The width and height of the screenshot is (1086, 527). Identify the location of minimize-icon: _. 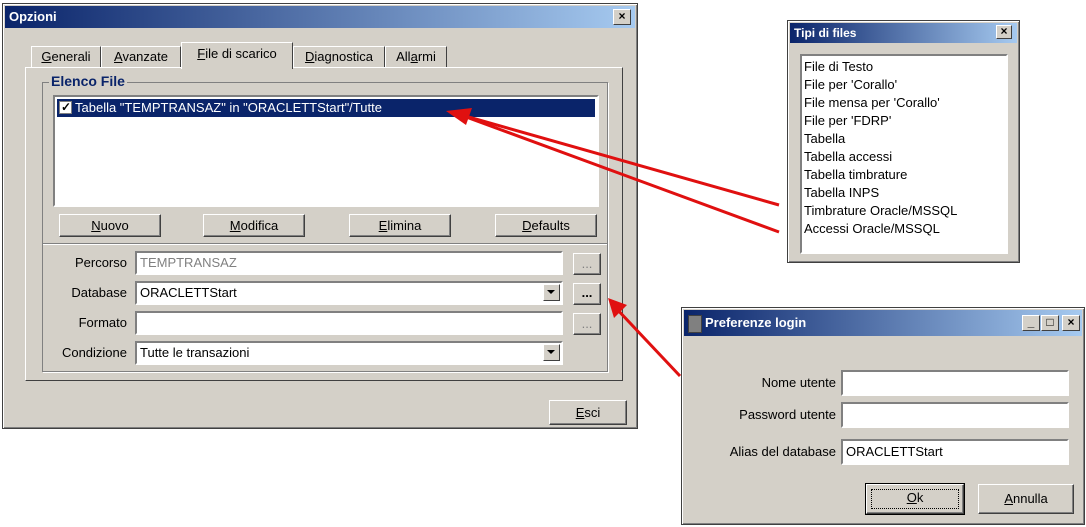
(1031, 322).